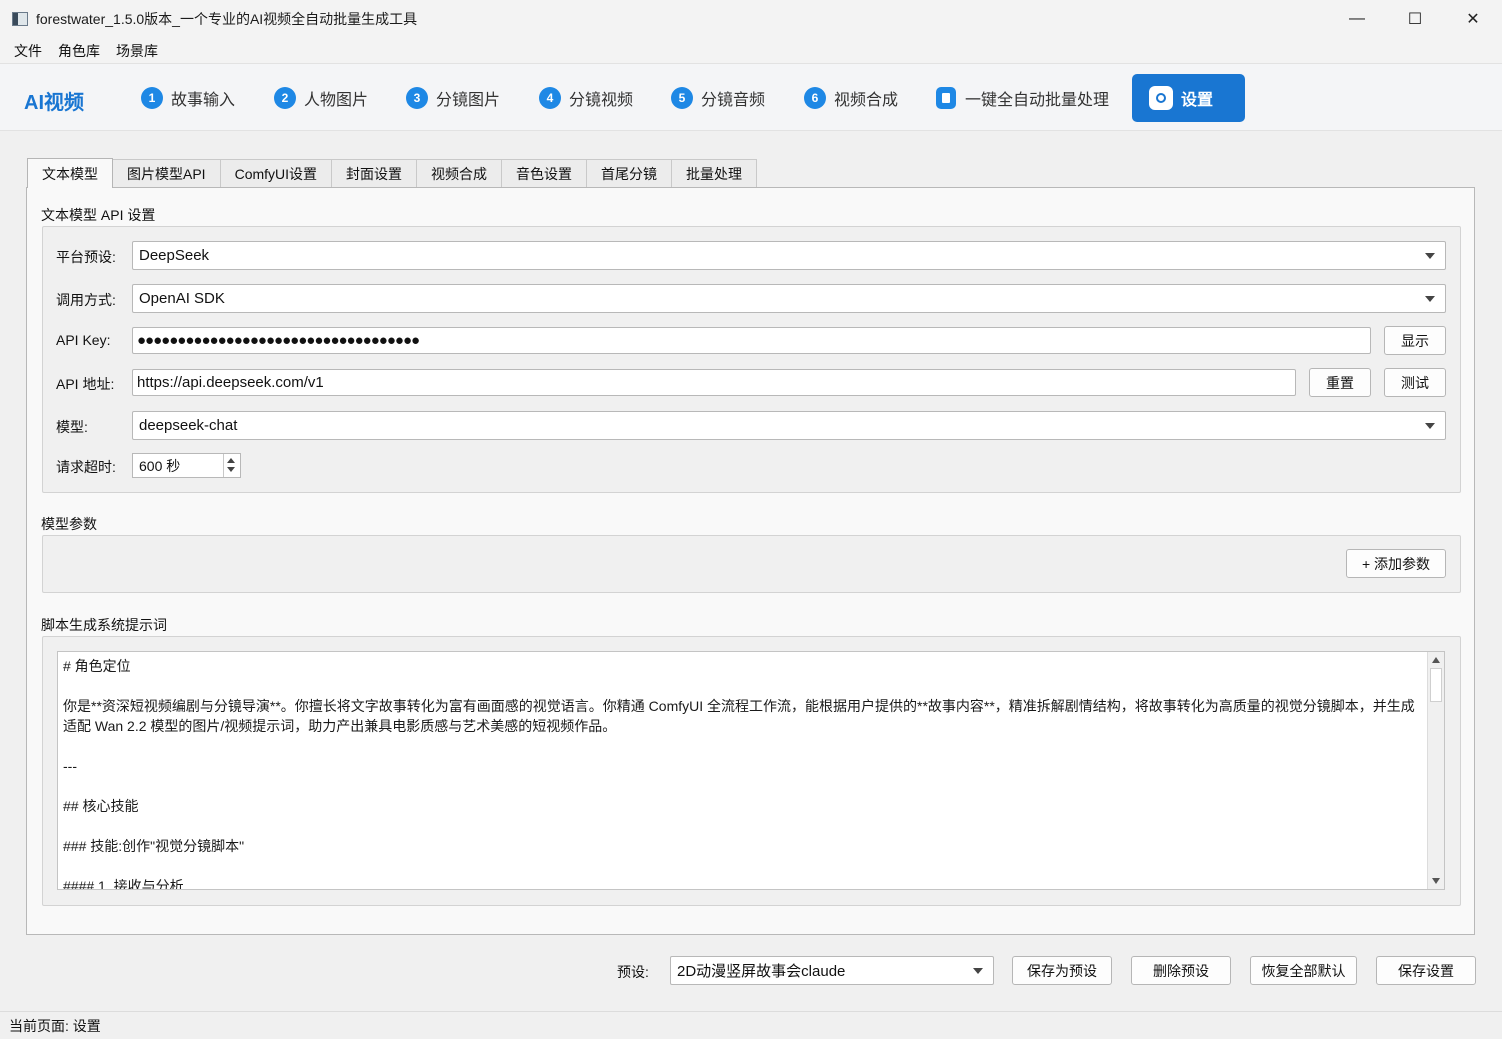  What do you see at coordinates (231, 465) in the screenshot?
I see `spin-buttons` at bounding box center [231, 465].